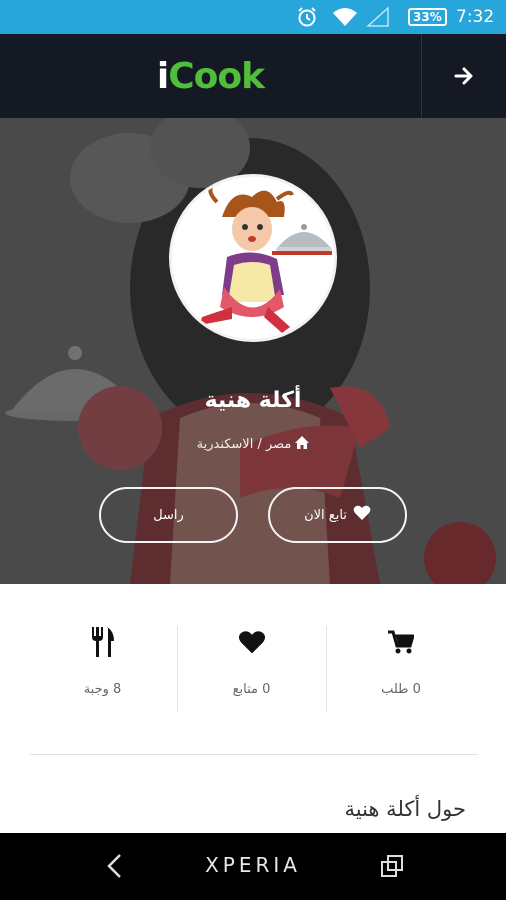 The image size is (506, 900). Describe the element at coordinates (302, 444) in the screenshot. I see `home-icon` at that location.